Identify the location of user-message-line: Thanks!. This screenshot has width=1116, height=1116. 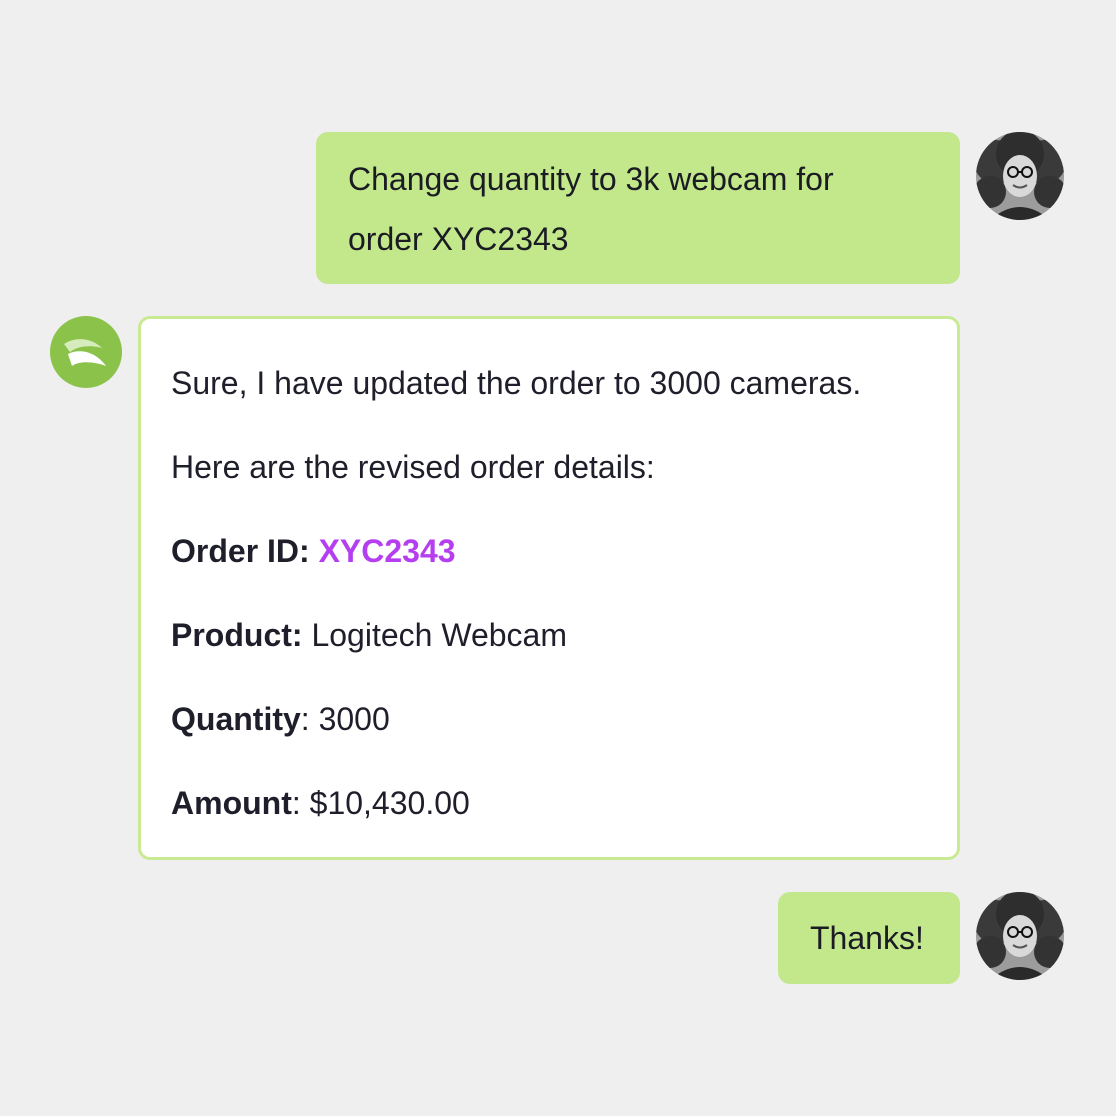
(867, 938).